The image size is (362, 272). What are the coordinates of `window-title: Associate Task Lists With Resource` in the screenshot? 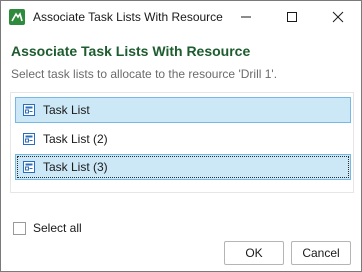 It's located at (128, 17).